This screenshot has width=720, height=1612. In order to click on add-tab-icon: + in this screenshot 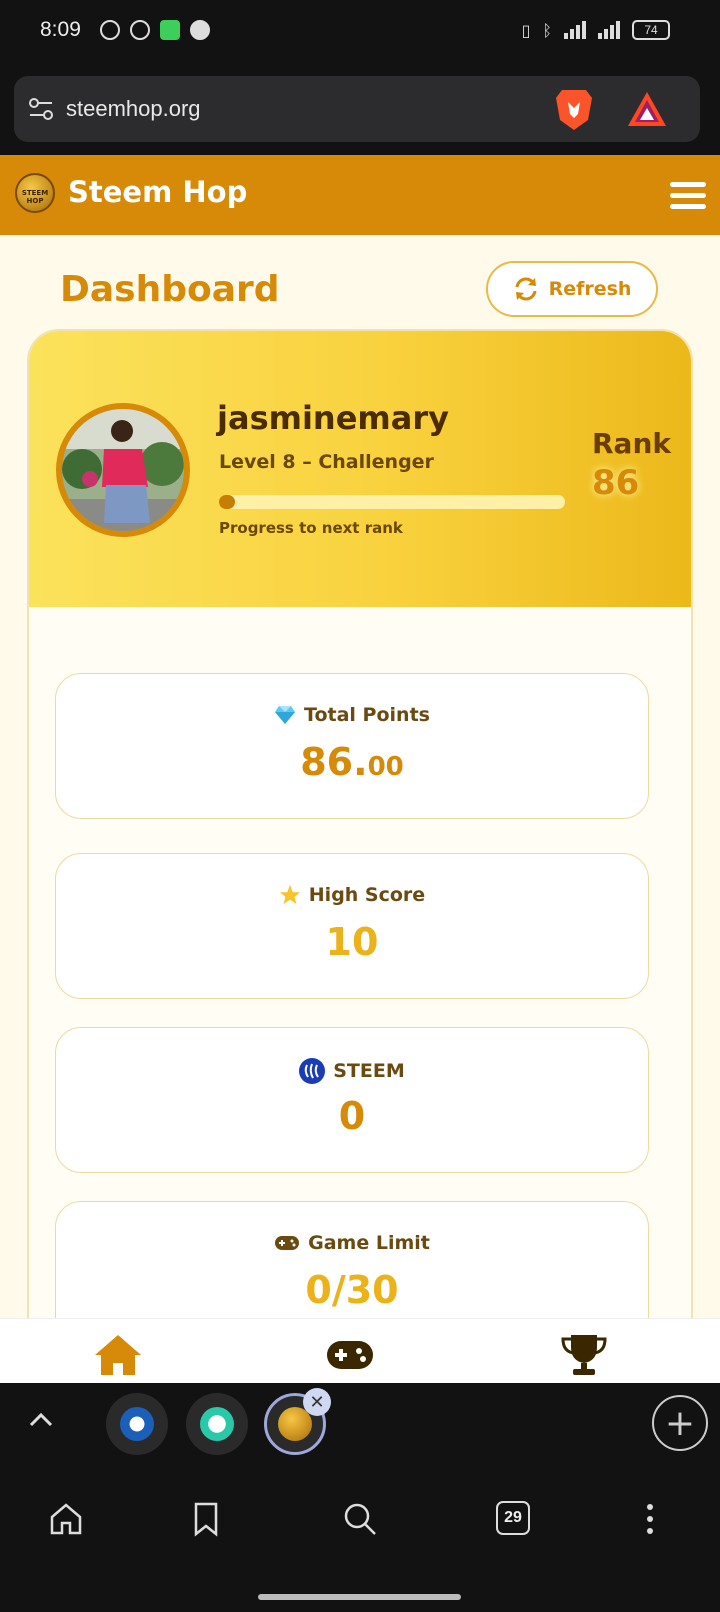, I will do `click(680, 1423)`.